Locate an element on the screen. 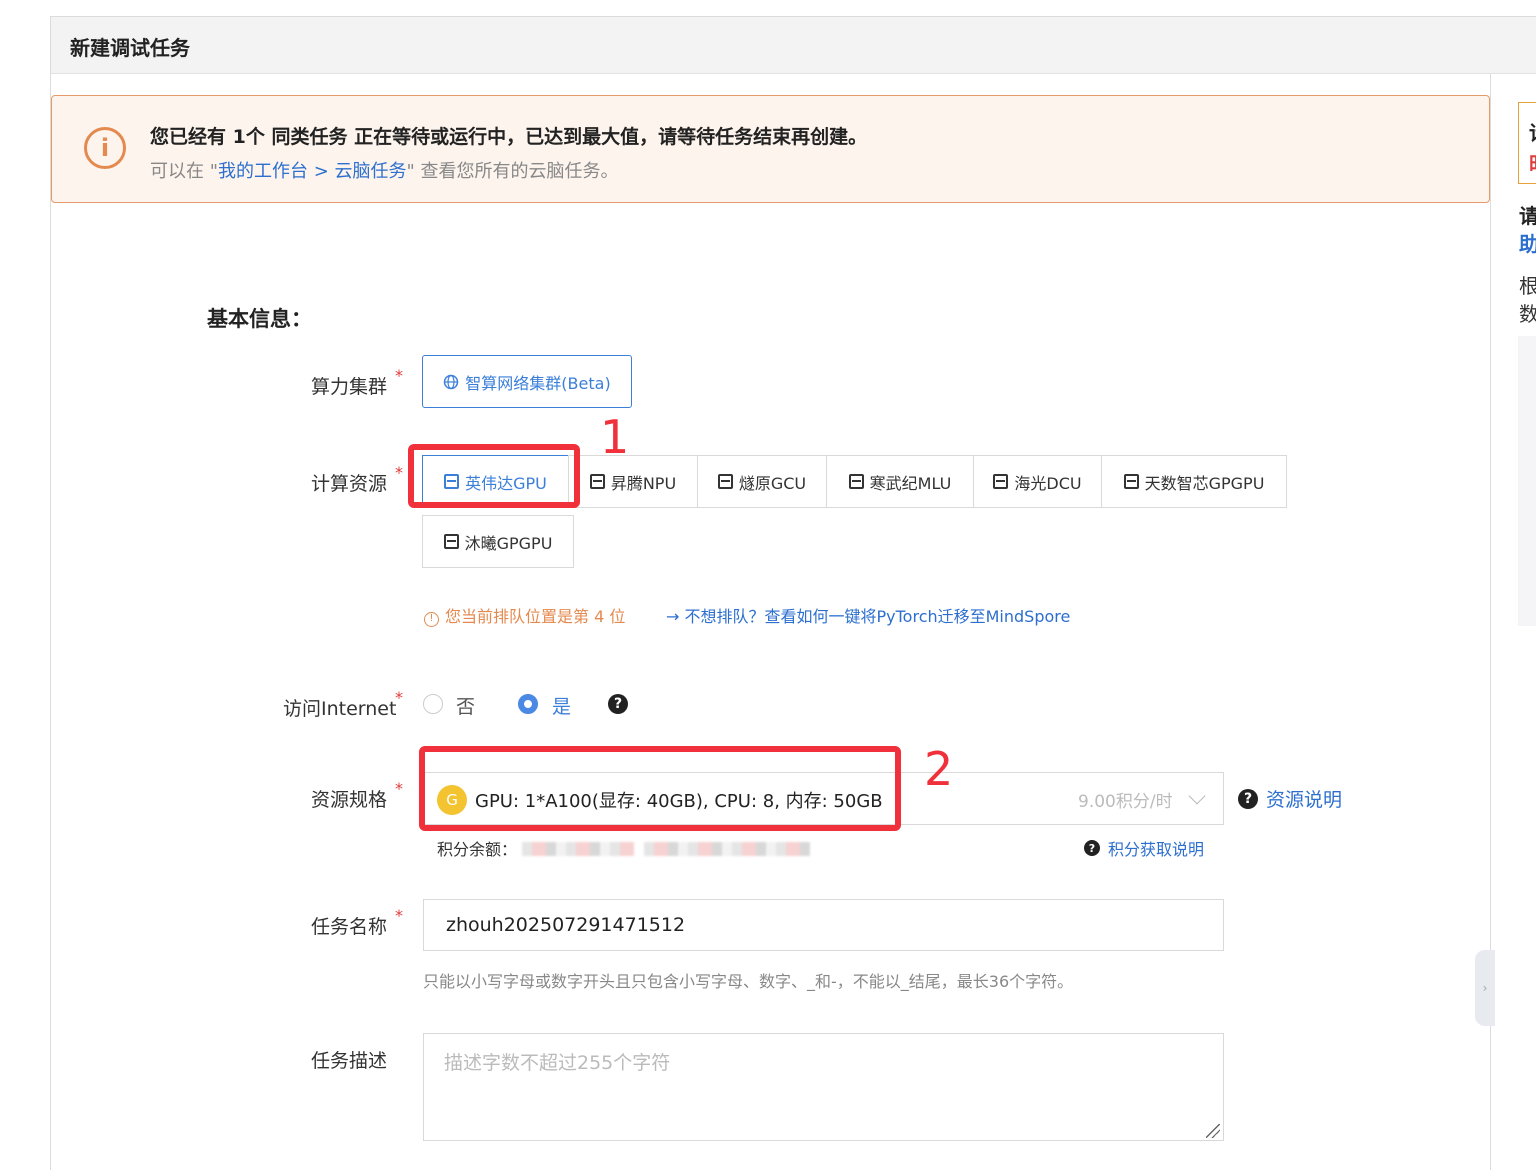 Image resolution: width=1536 pixels, height=1170 pixels. resource-explain-link: ? 资源说明 is located at coordinates (1290, 798).